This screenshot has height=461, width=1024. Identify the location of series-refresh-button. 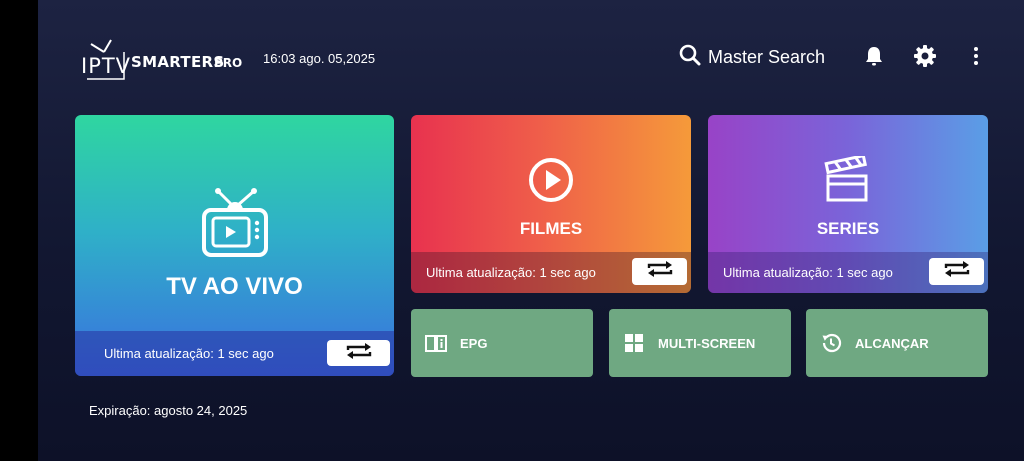
(956, 271).